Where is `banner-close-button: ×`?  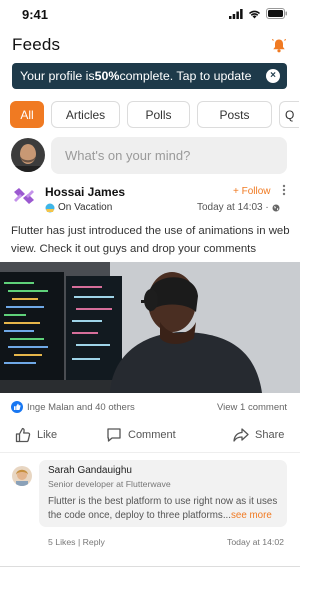
banner-close-button: × is located at coordinates (273, 76).